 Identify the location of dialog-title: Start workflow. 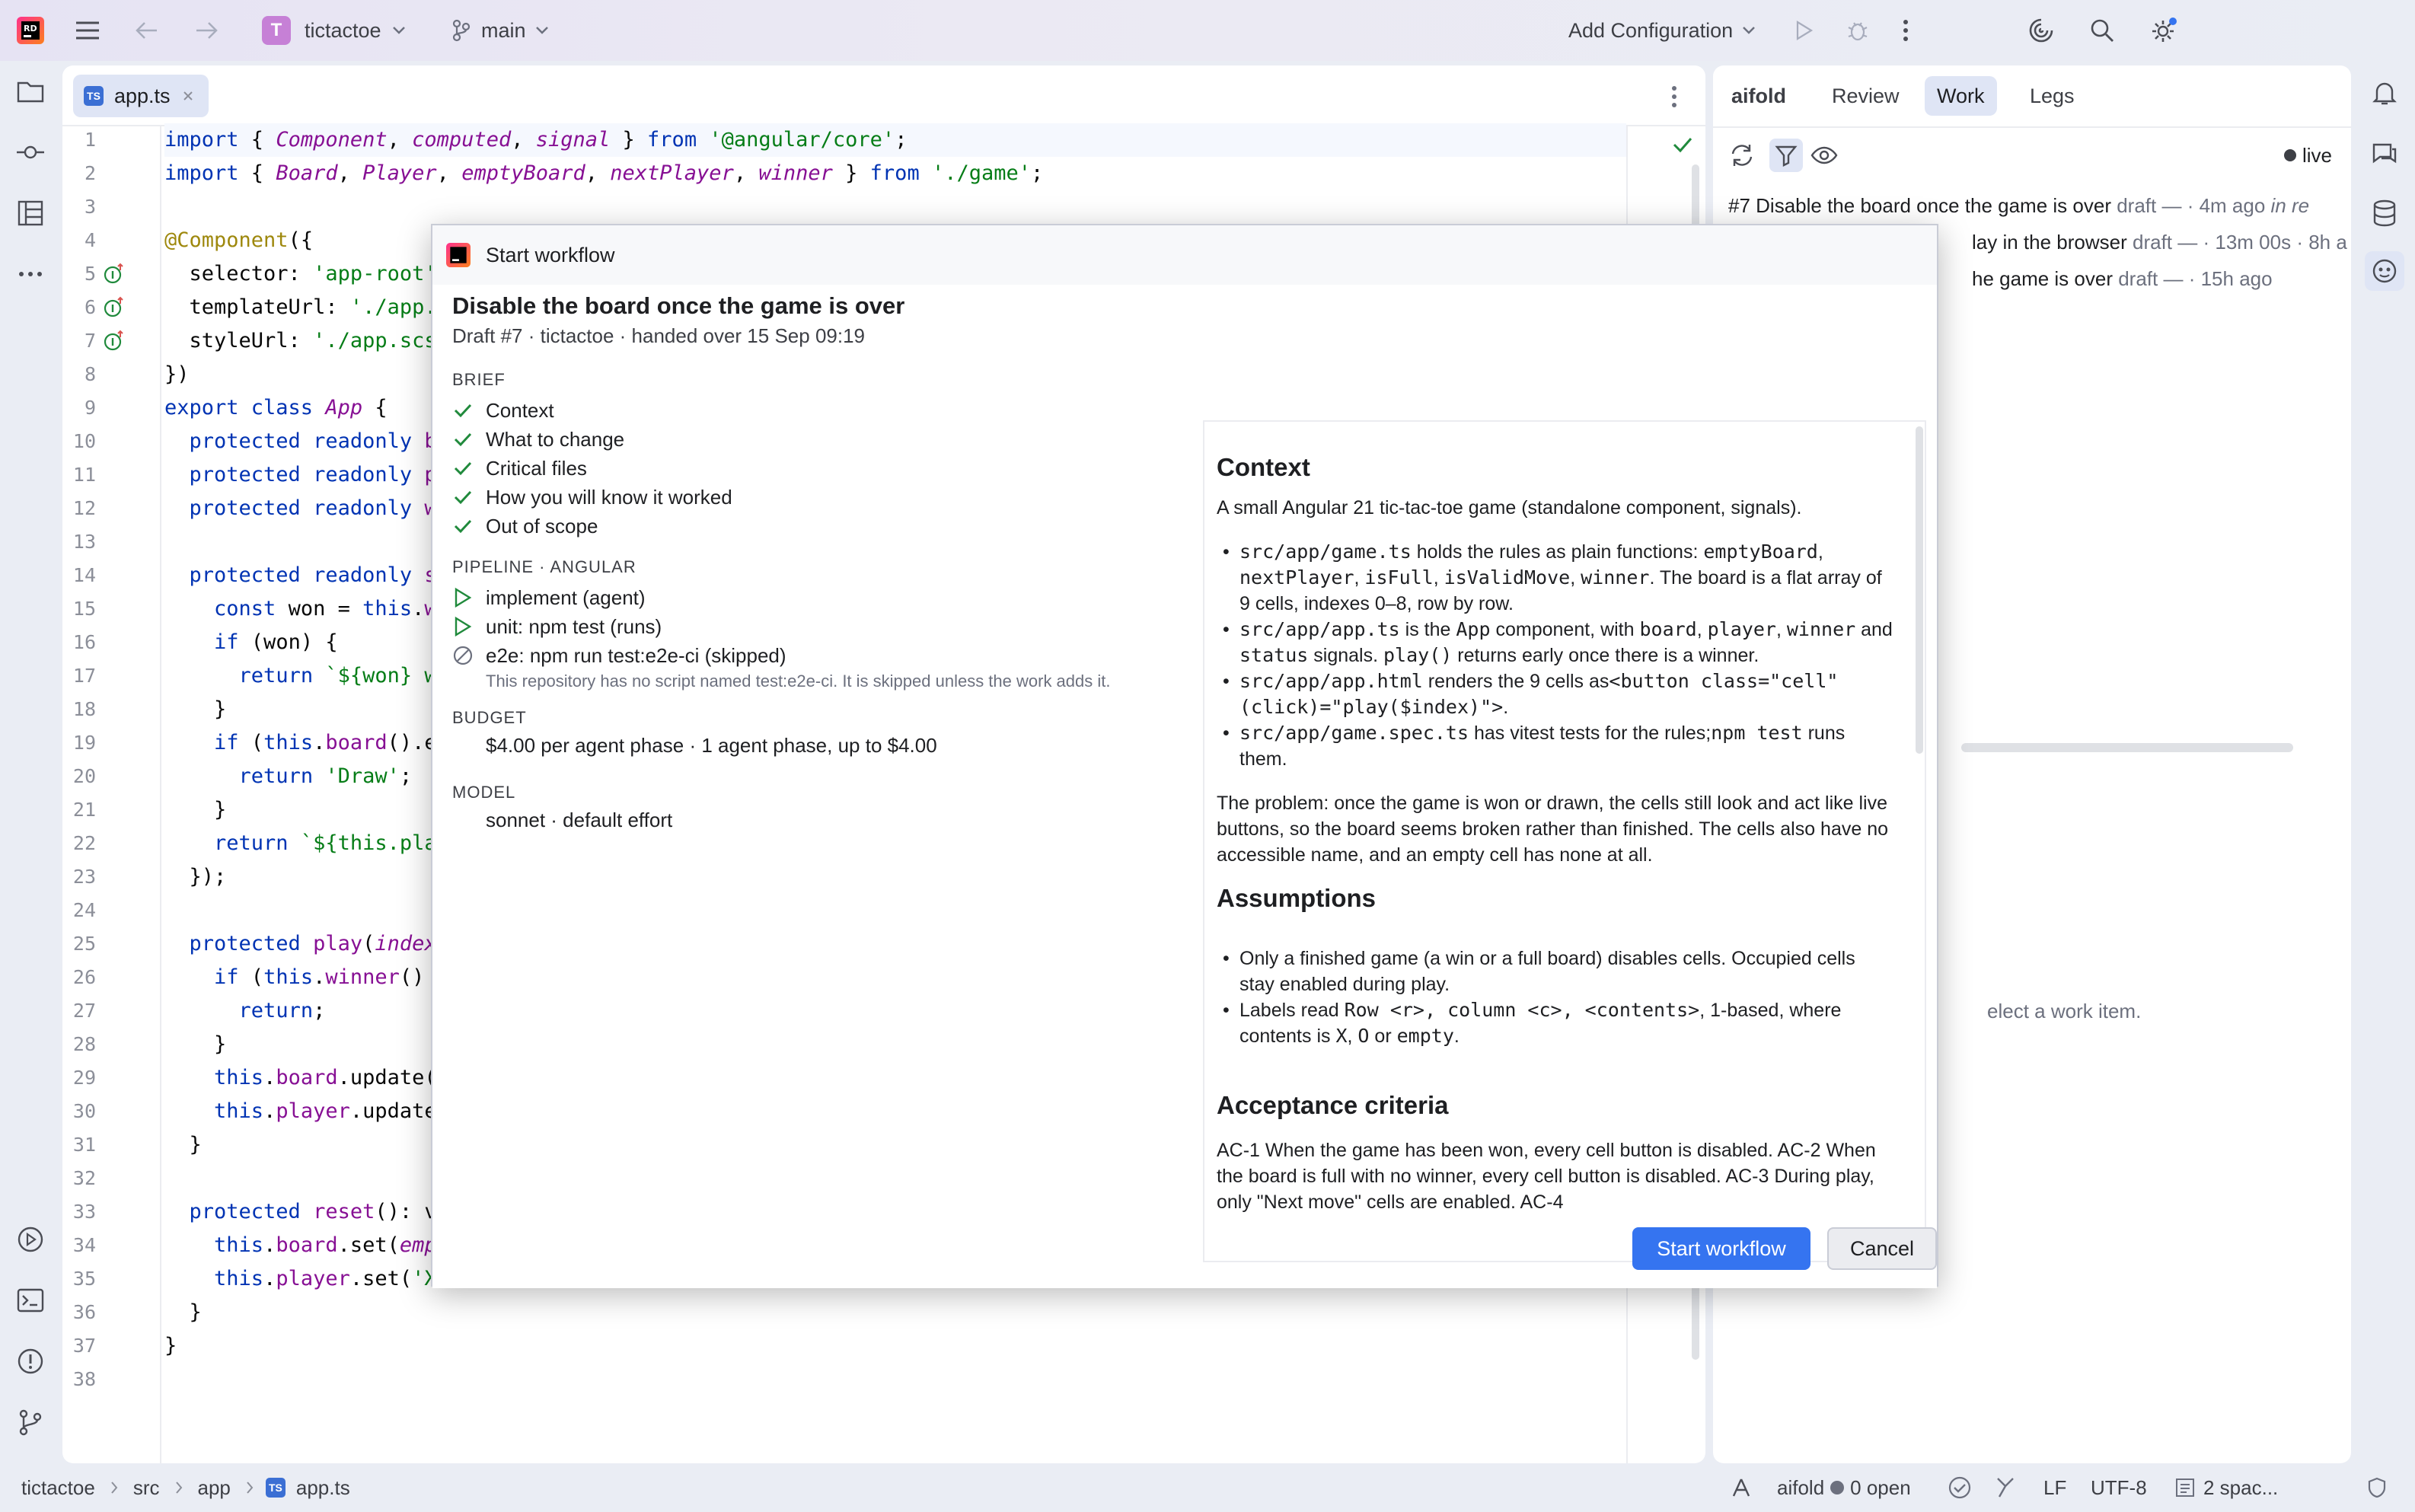
(550, 254).